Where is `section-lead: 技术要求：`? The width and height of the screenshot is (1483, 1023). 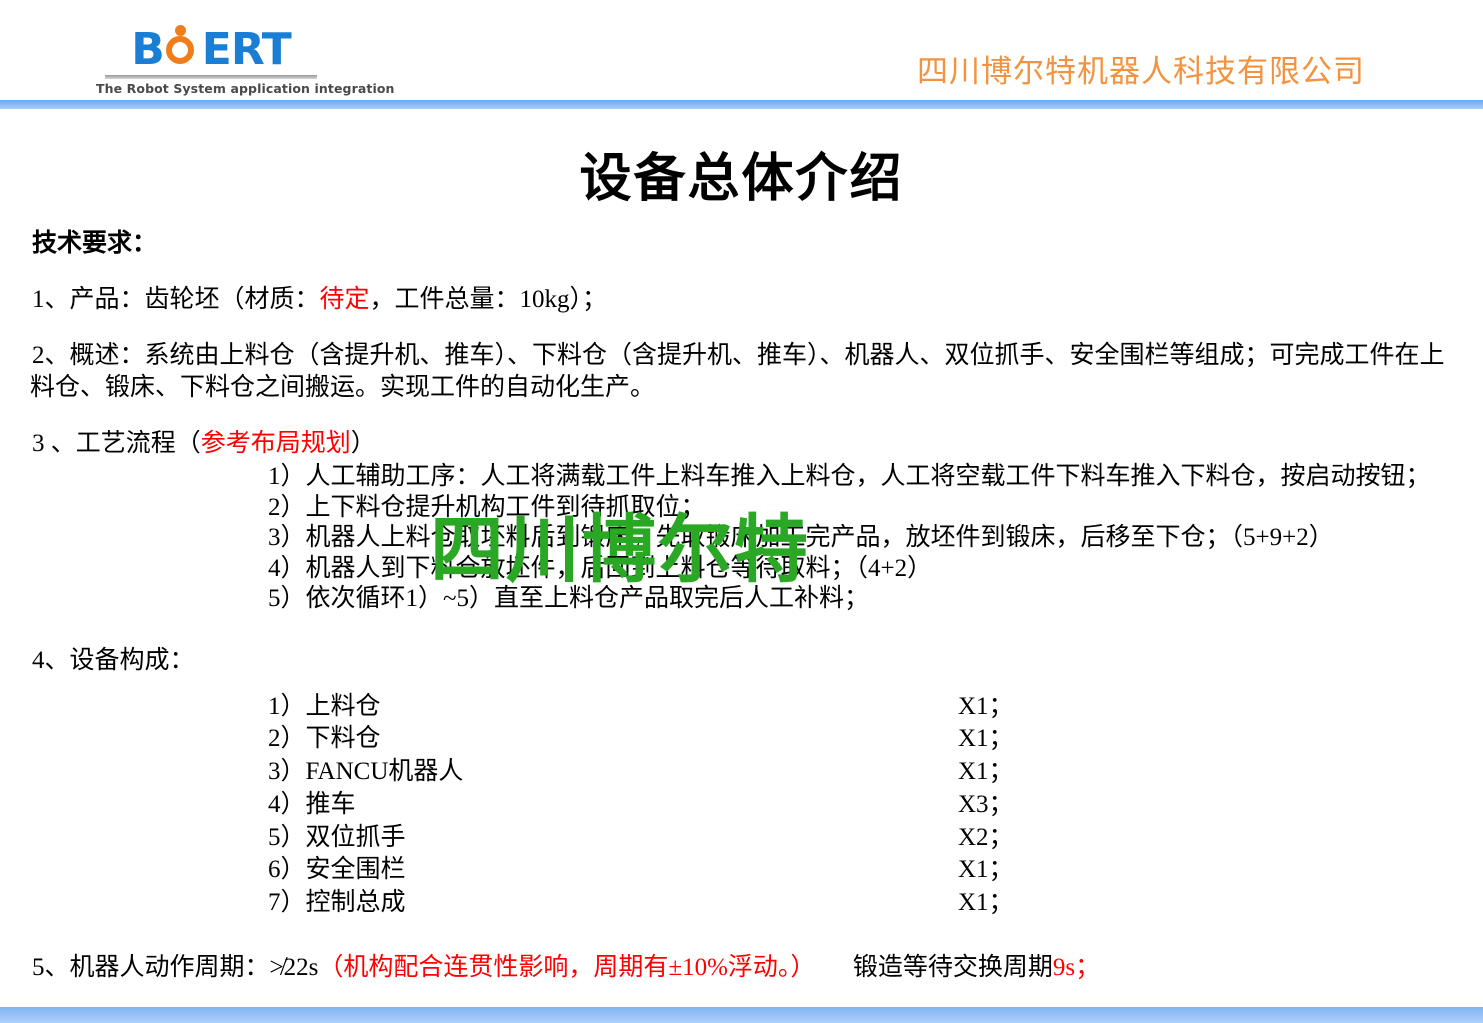 section-lead: 技术要求： is located at coordinates (95, 243).